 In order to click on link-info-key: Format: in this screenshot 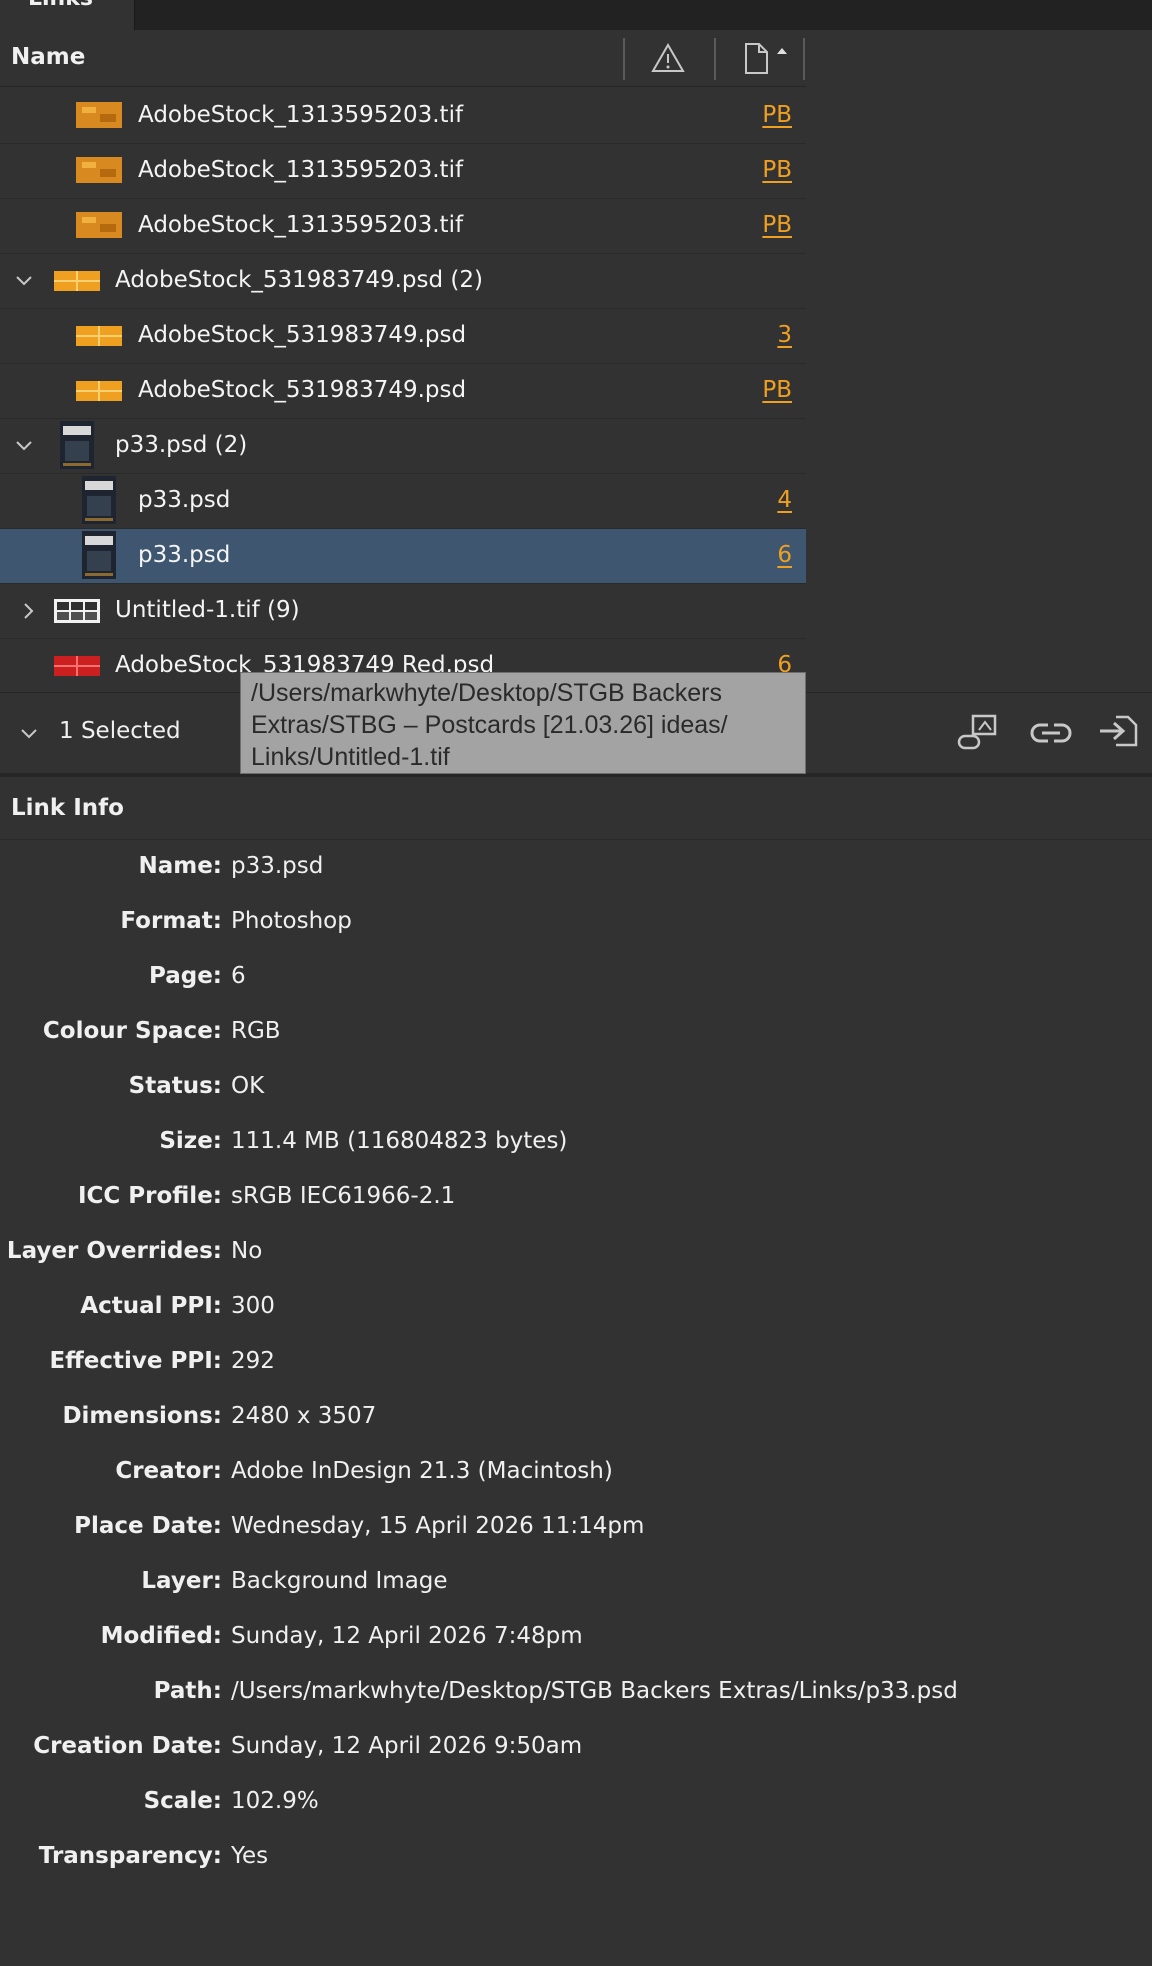, I will do `click(171, 921)`.